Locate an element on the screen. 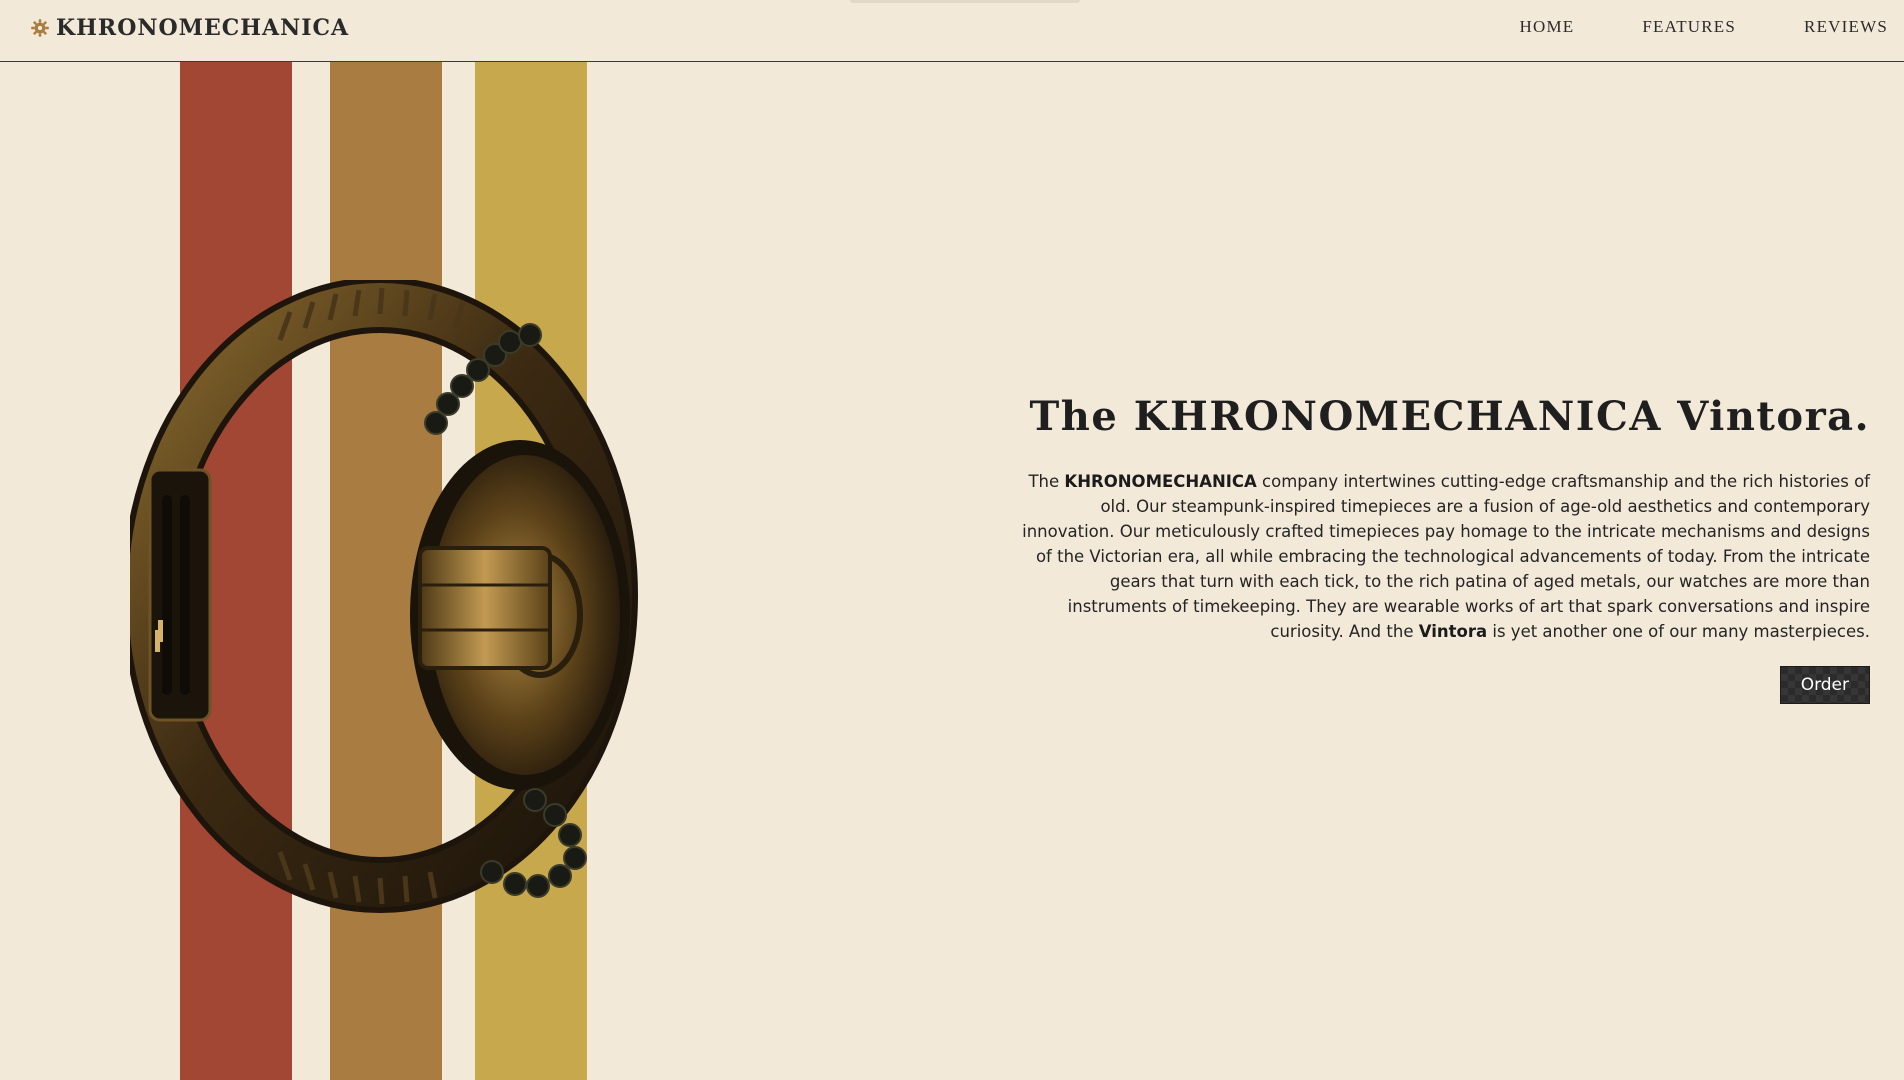  hero-title: The KHRONOMECHANICA Vintora. is located at coordinates (1449, 416).